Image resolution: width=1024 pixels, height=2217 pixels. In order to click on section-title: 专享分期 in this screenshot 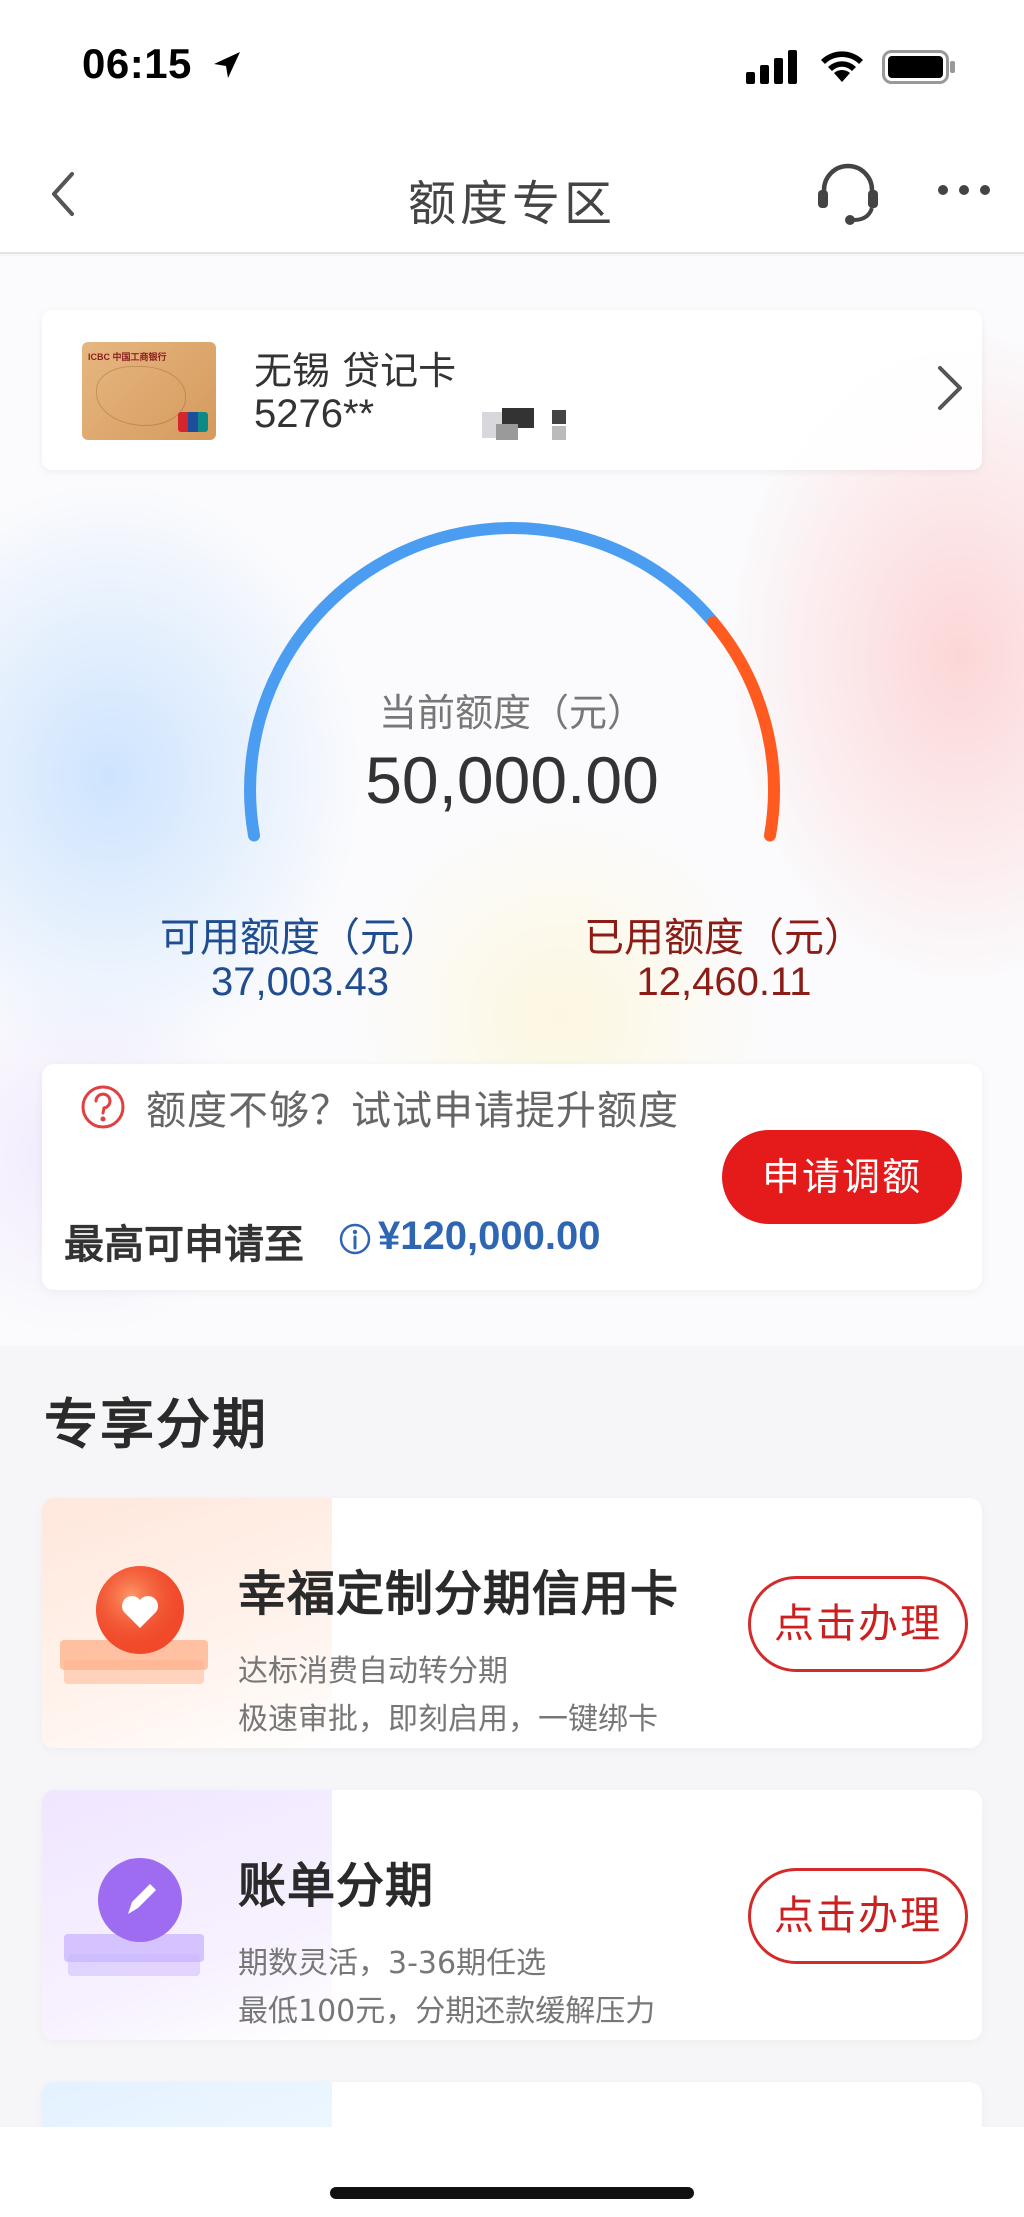, I will do `click(156, 1424)`.